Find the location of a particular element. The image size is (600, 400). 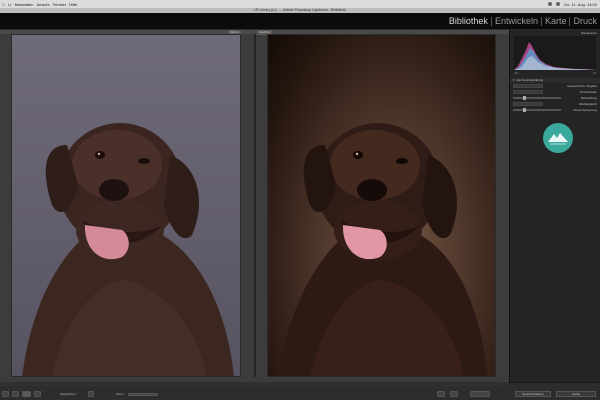

preset-label: Gespeicherte Vorgabe is located at coordinates (582, 86).